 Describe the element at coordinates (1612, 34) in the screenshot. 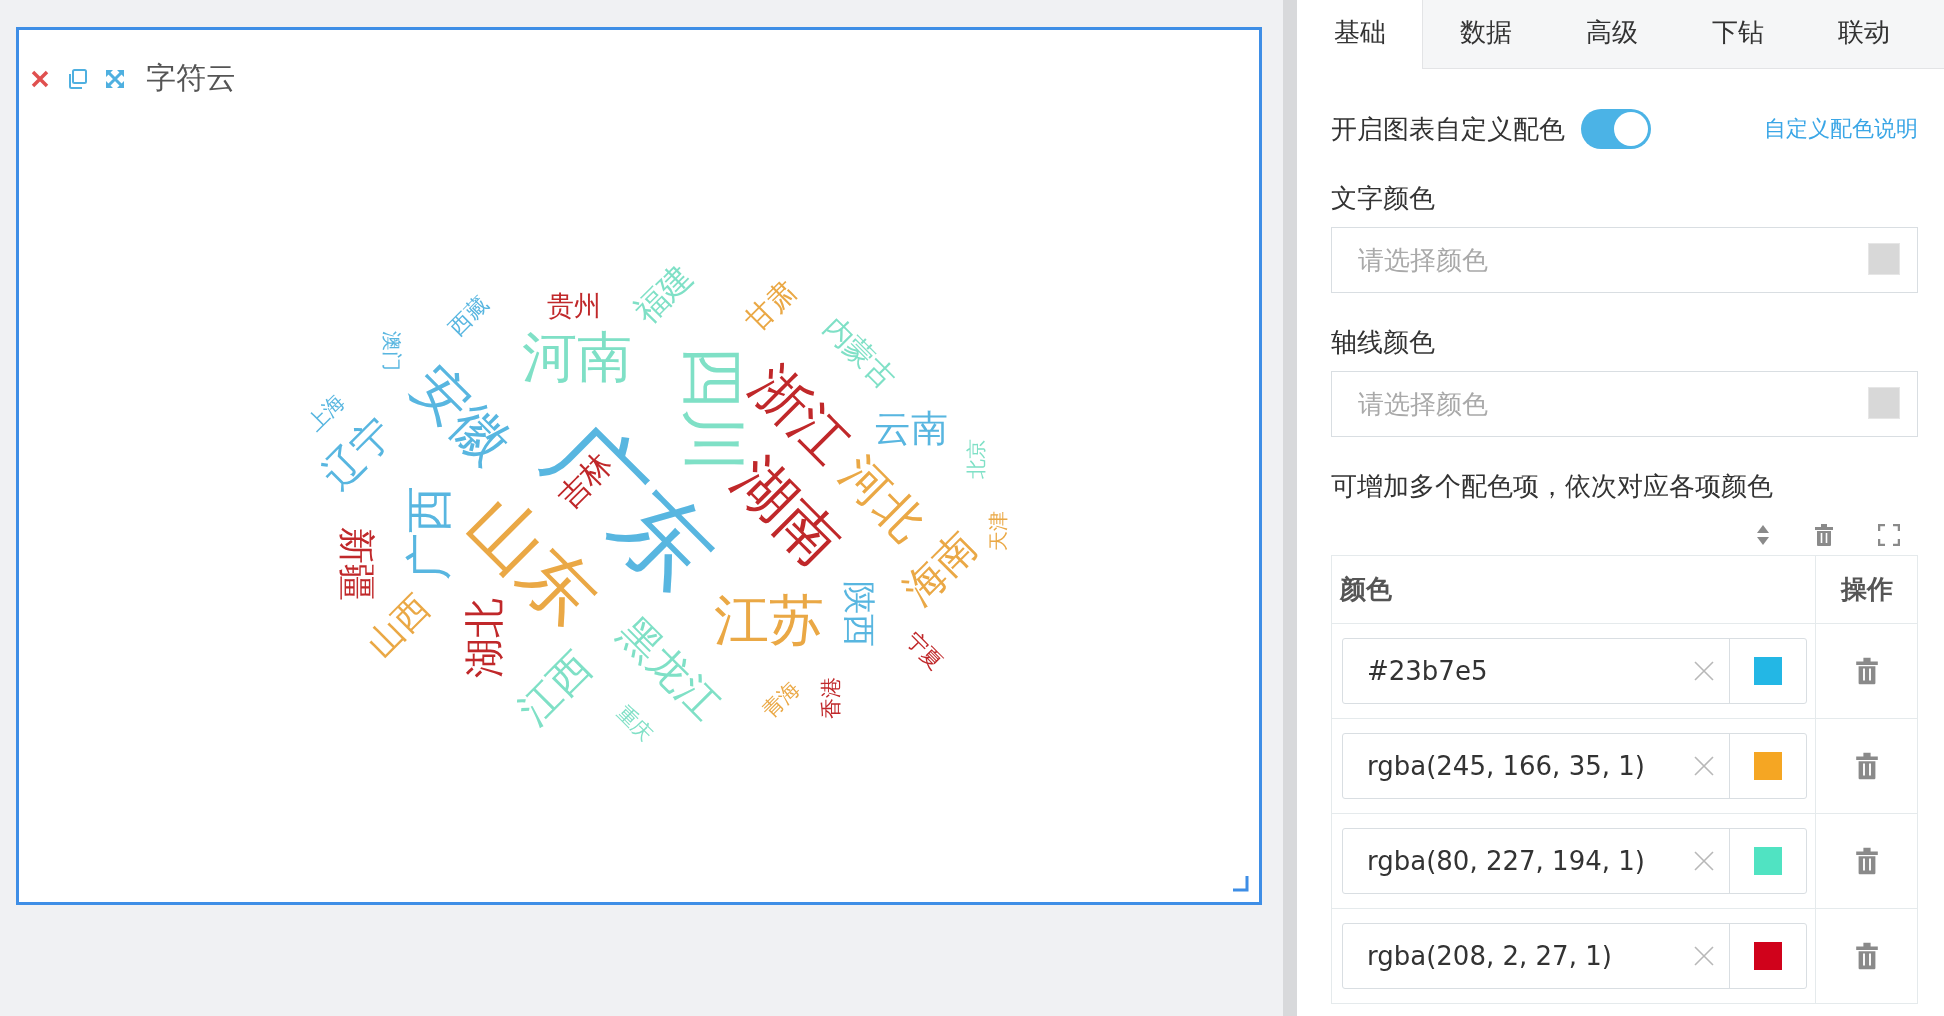

I see `settings-tab: 高级` at that location.